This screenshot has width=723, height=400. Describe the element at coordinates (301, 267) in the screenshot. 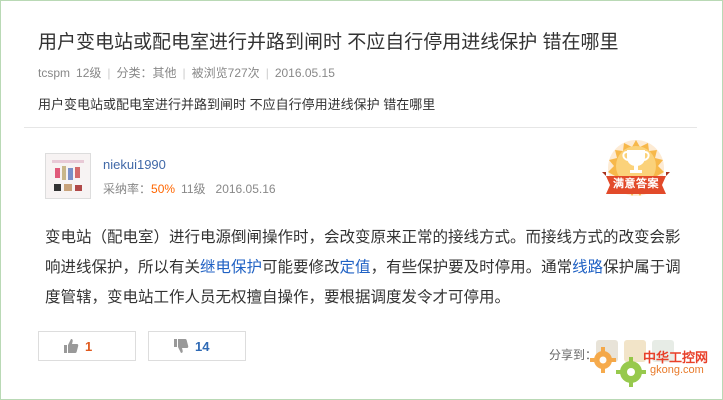

I see `answer-text-part: 可能要修改` at that location.